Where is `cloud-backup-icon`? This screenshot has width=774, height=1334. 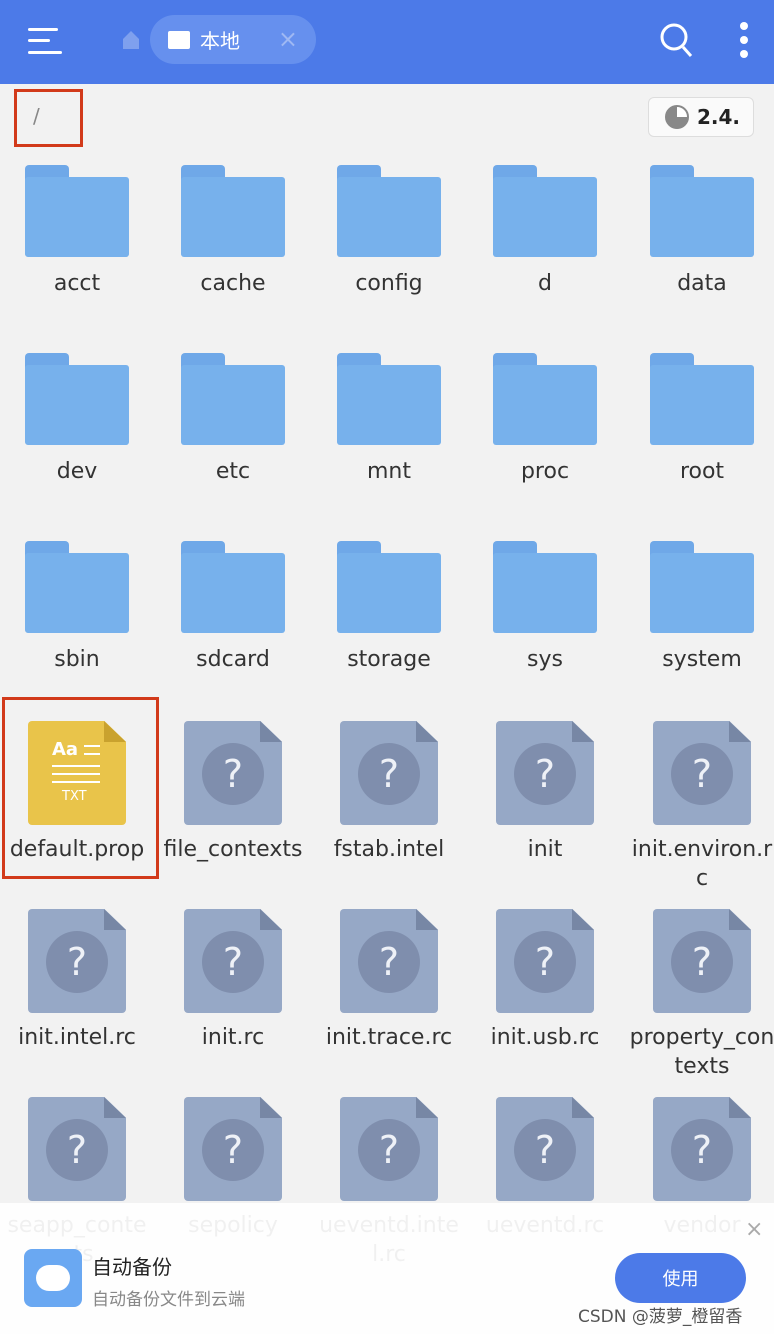 cloud-backup-icon is located at coordinates (53, 1278).